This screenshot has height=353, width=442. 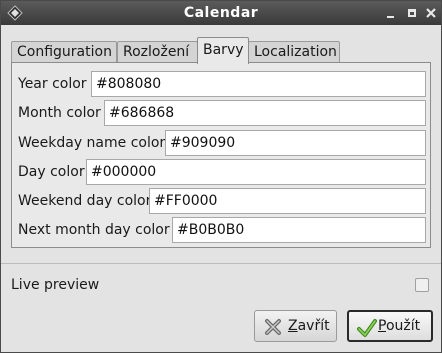 What do you see at coordinates (422, 285) in the screenshot?
I see `live-preview-checkbox` at bounding box center [422, 285].